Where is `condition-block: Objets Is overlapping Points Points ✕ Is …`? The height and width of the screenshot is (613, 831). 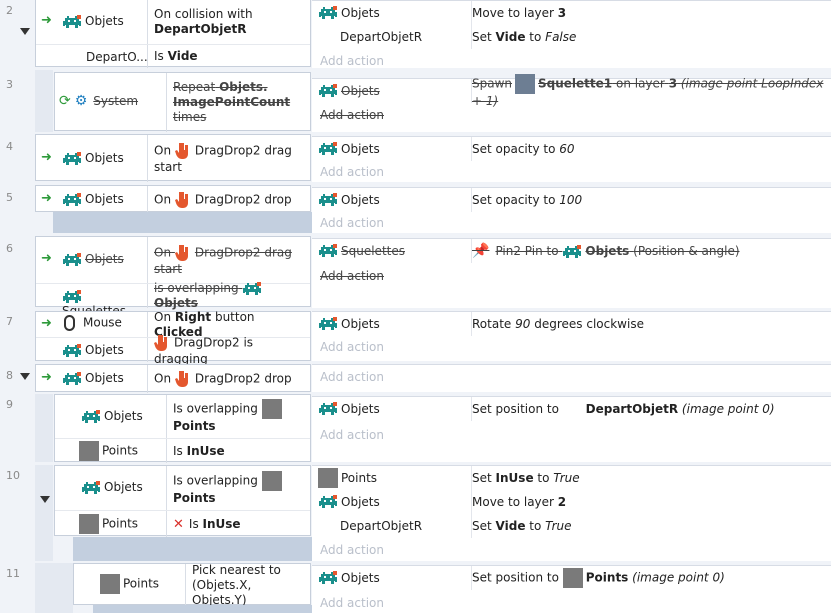
condition-block: Objets Is overlapping Points Points ✕ Is … is located at coordinates (182, 501).